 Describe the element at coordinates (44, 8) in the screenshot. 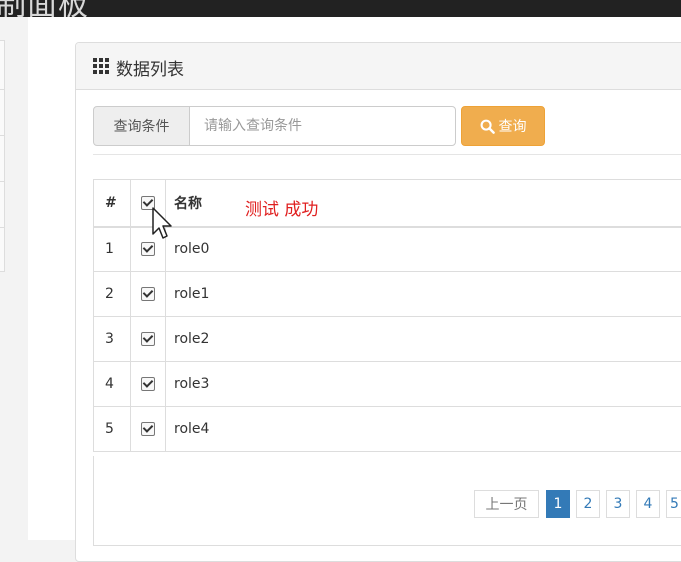

I see `app-title: 制面板` at that location.